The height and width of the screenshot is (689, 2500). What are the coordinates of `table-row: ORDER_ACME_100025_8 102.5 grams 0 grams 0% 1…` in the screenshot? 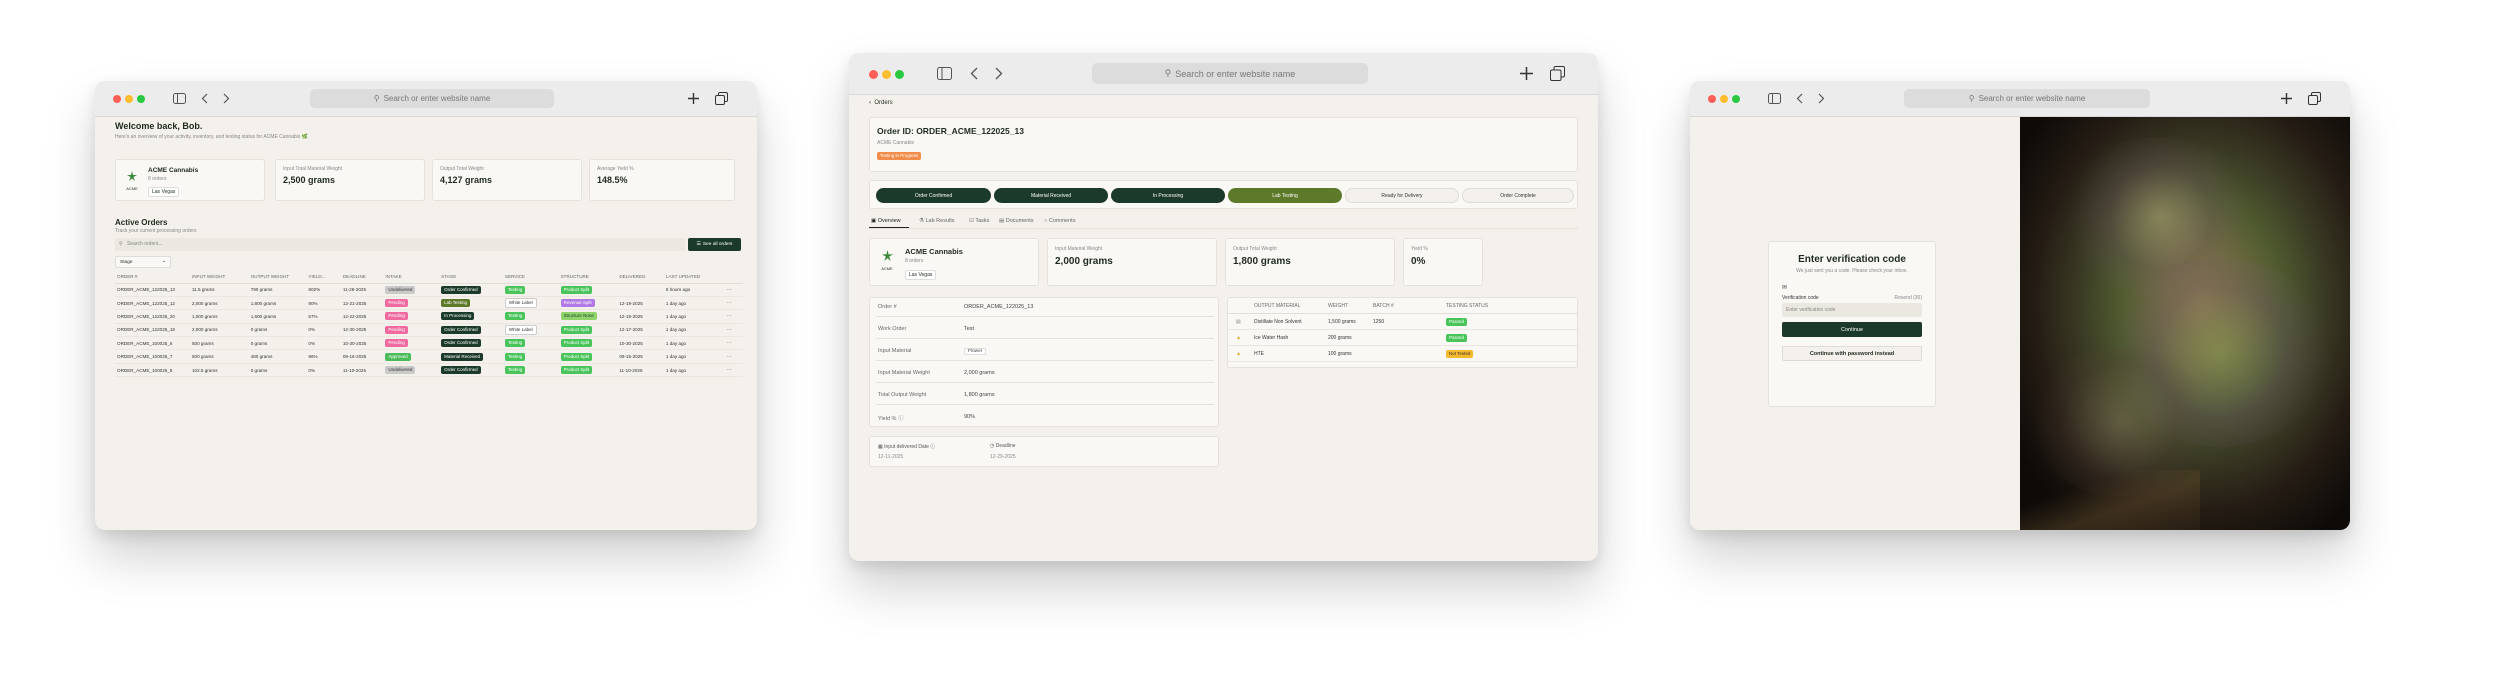 It's located at (429, 370).